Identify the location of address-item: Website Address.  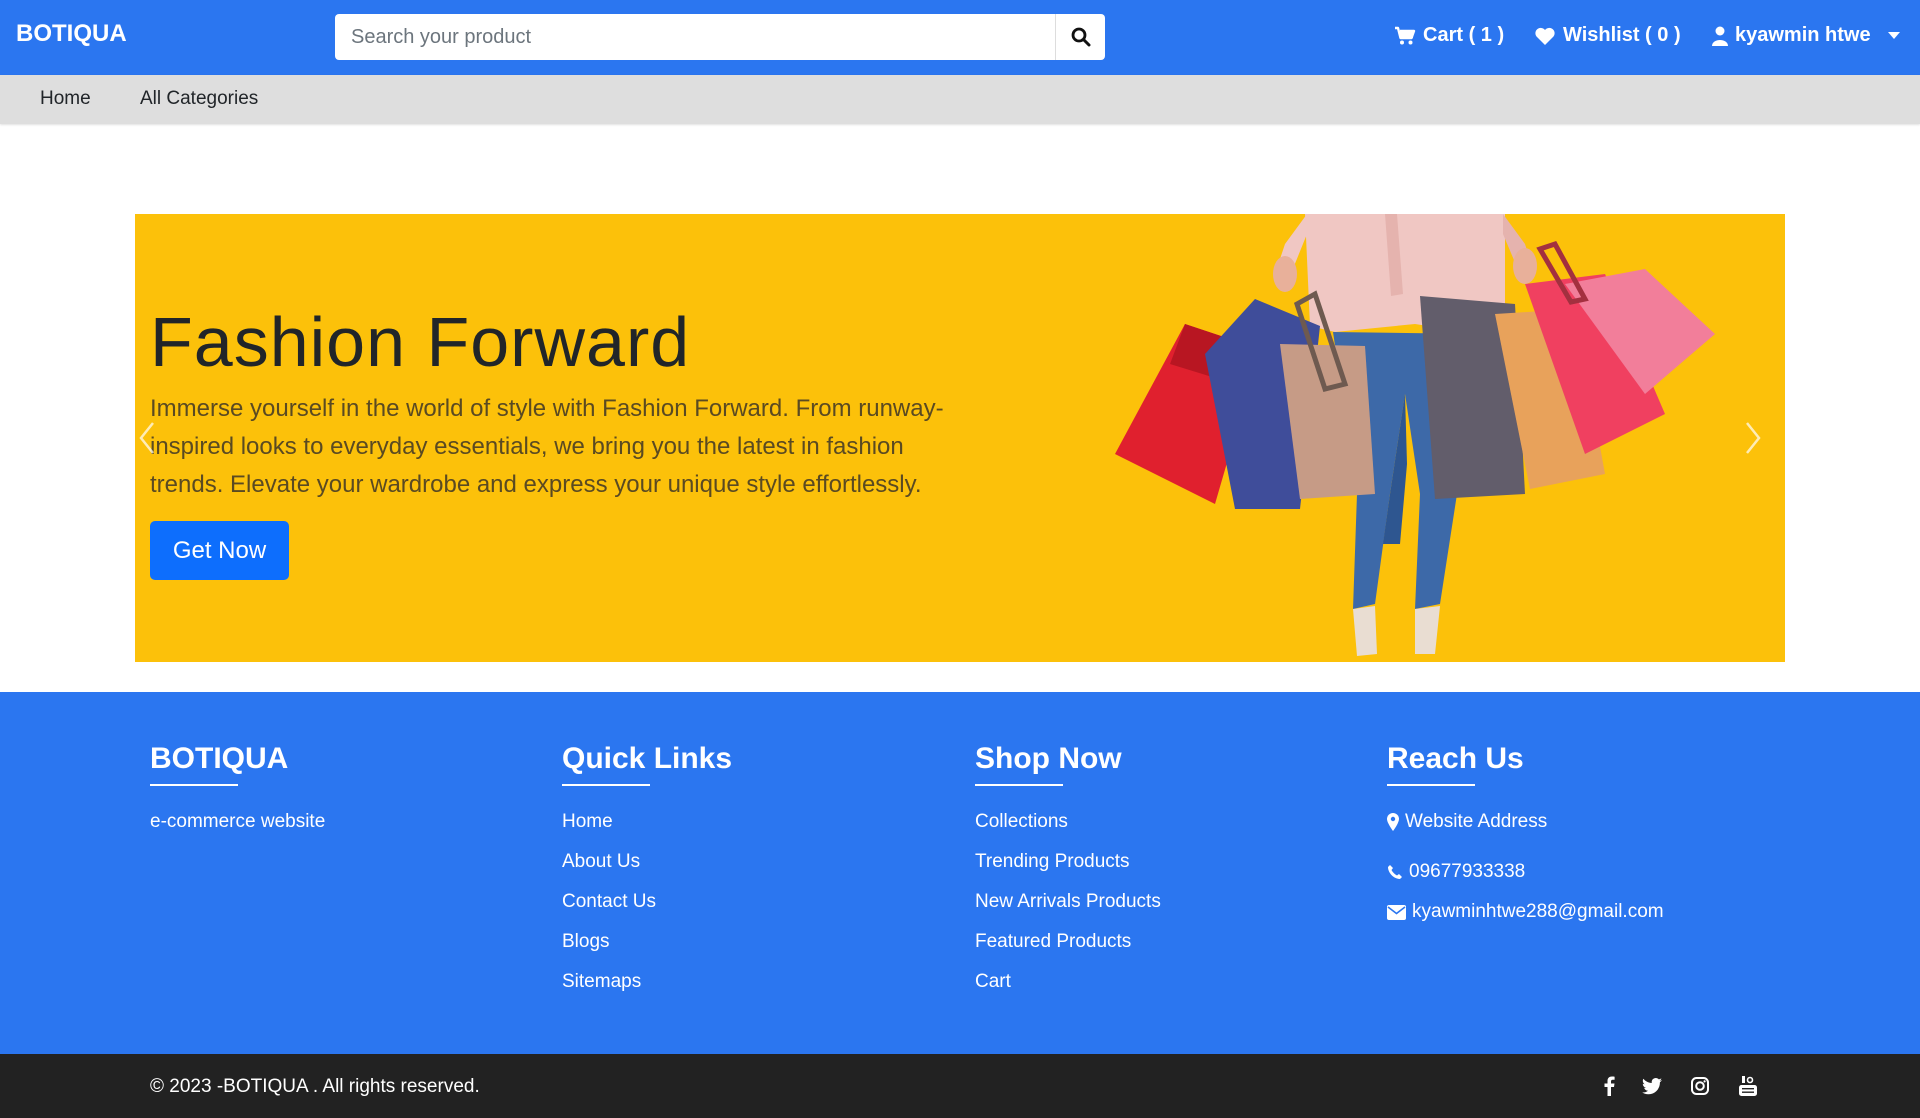
(1525, 822).